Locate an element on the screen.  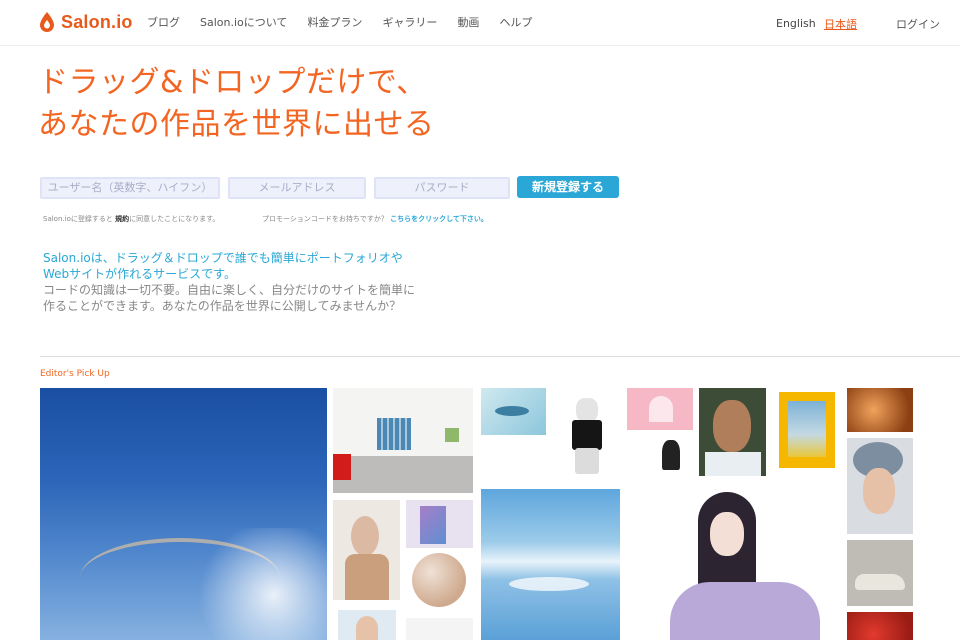
hero-line-2: あなたの作品を世界に出せる is located at coordinates (236, 124).